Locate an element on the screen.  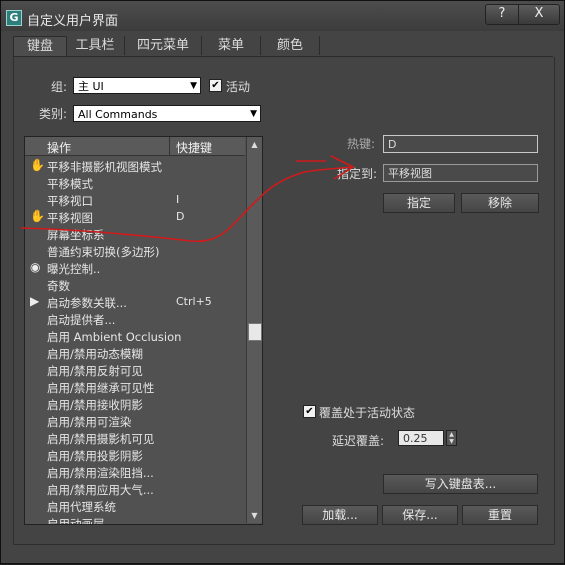
list-item: 启用/禁用反射可见 is located at coordinates (135, 369).